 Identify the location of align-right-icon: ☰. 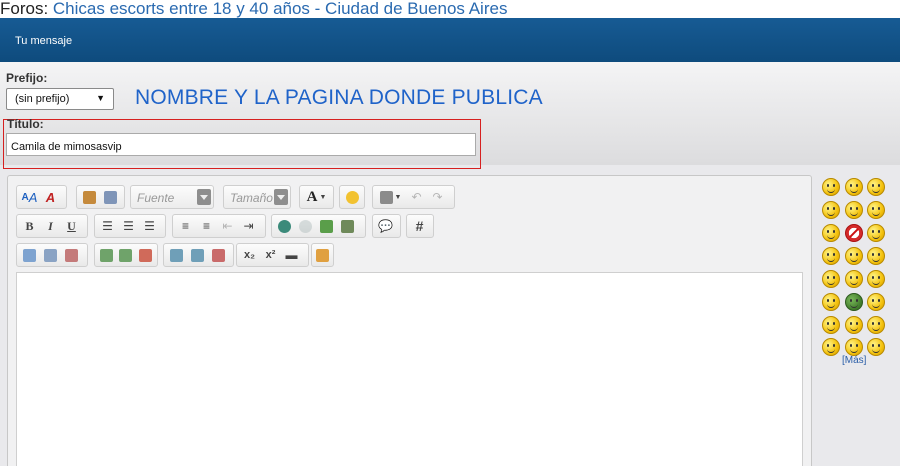
(149, 226).